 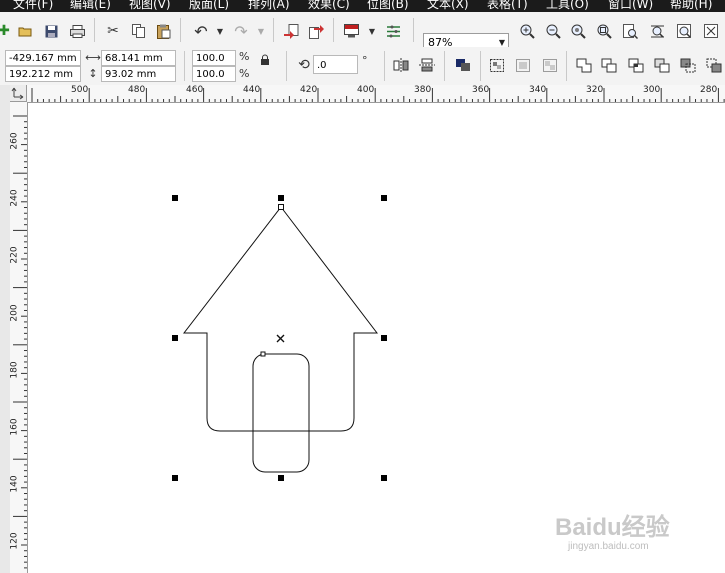 What do you see at coordinates (90, 5) in the screenshot?
I see `menu-edit: 编辑(E)` at bounding box center [90, 5].